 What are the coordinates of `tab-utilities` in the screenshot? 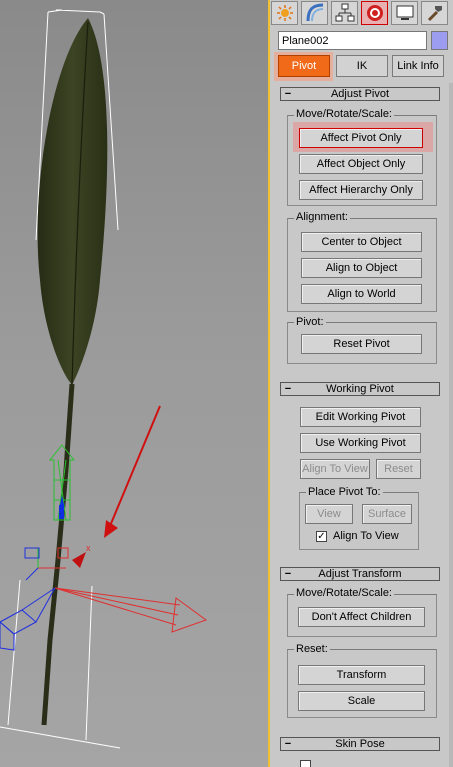 It's located at (434, 13).